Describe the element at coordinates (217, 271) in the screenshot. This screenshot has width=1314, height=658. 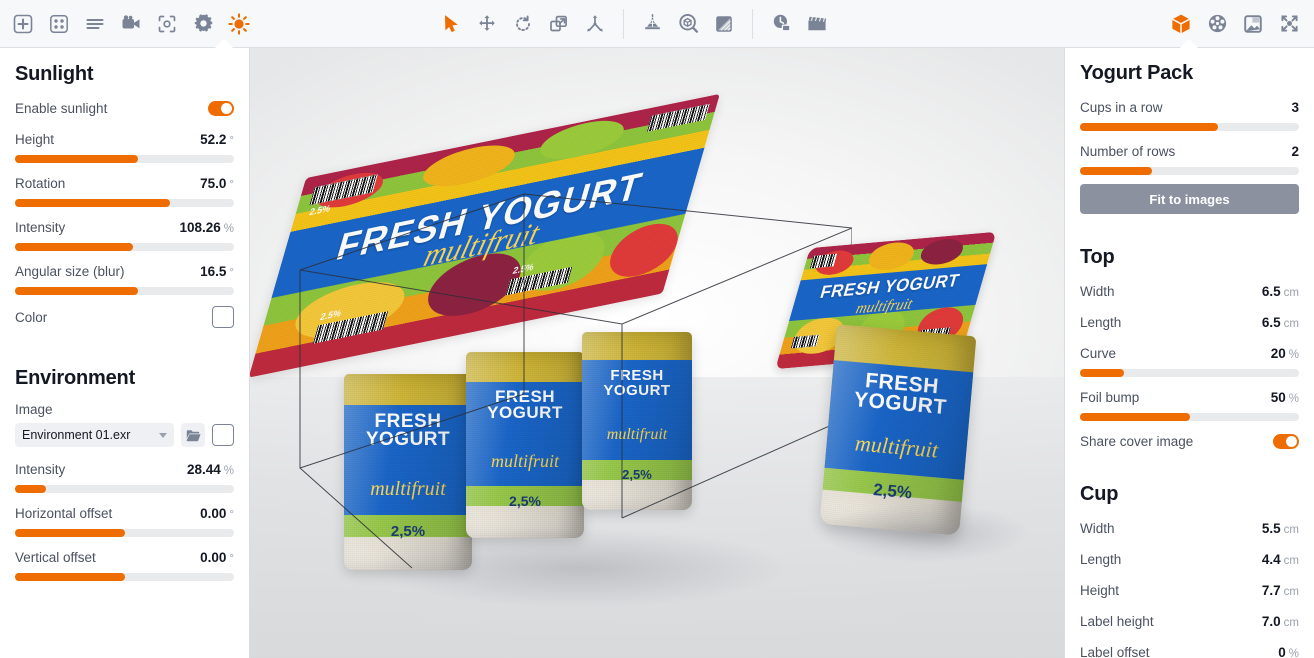
I see `angular-size-value: 16.5 °` at that location.